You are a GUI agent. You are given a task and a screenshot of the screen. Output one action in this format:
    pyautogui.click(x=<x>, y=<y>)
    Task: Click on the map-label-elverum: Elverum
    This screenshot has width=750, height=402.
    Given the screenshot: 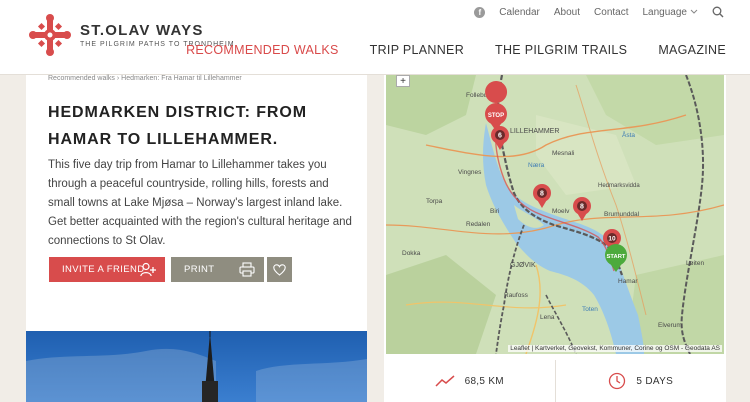 What is the action you would take?
    pyautogui.click(x=670, y=325)
    